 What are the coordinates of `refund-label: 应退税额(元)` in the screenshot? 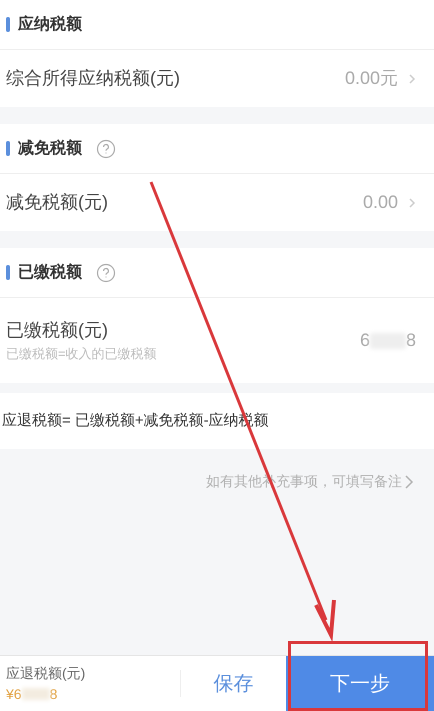 It's located at (46, 673).